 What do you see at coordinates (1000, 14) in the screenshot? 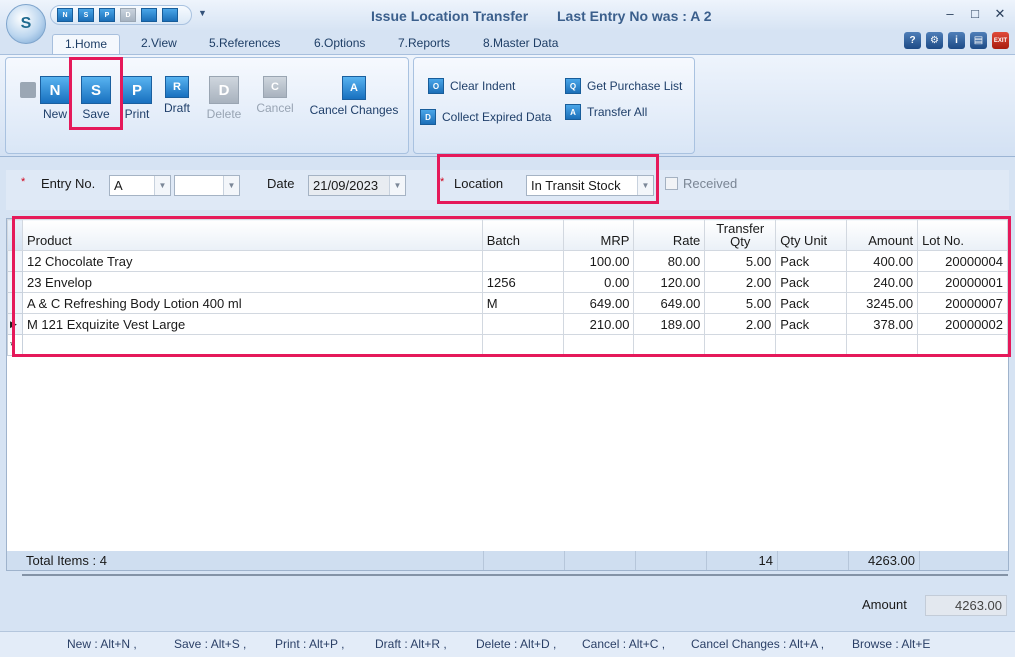
I see `close-button: ✕` at bounding box center [1000, 14].